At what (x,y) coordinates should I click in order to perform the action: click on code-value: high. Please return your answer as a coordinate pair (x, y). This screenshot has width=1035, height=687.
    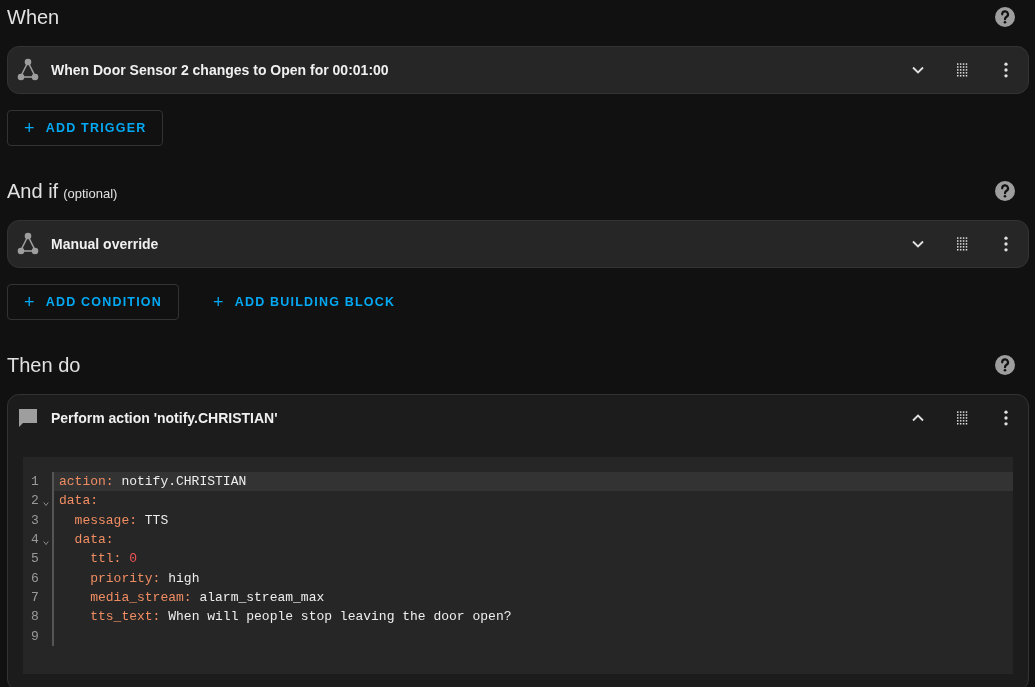
    Looking at the image, I should click on (183, 578).